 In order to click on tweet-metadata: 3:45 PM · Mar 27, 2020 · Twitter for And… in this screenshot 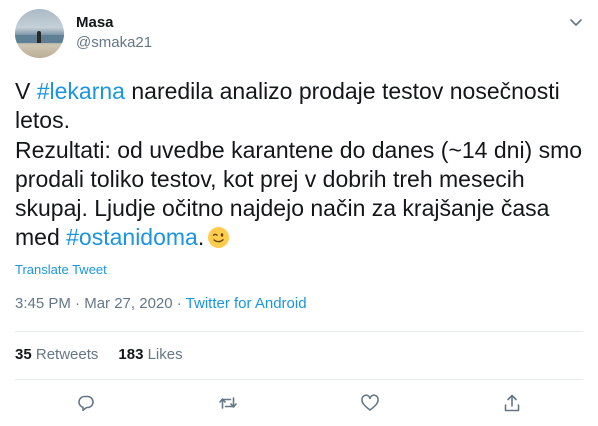, I will do `click(161, 303)`.